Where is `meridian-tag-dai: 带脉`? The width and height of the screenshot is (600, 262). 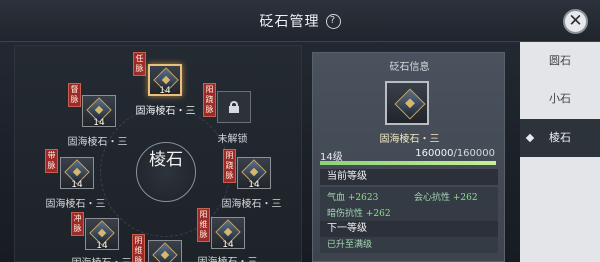
meridian-tag-dai: 带脉 is located at coordinates (51, 161).